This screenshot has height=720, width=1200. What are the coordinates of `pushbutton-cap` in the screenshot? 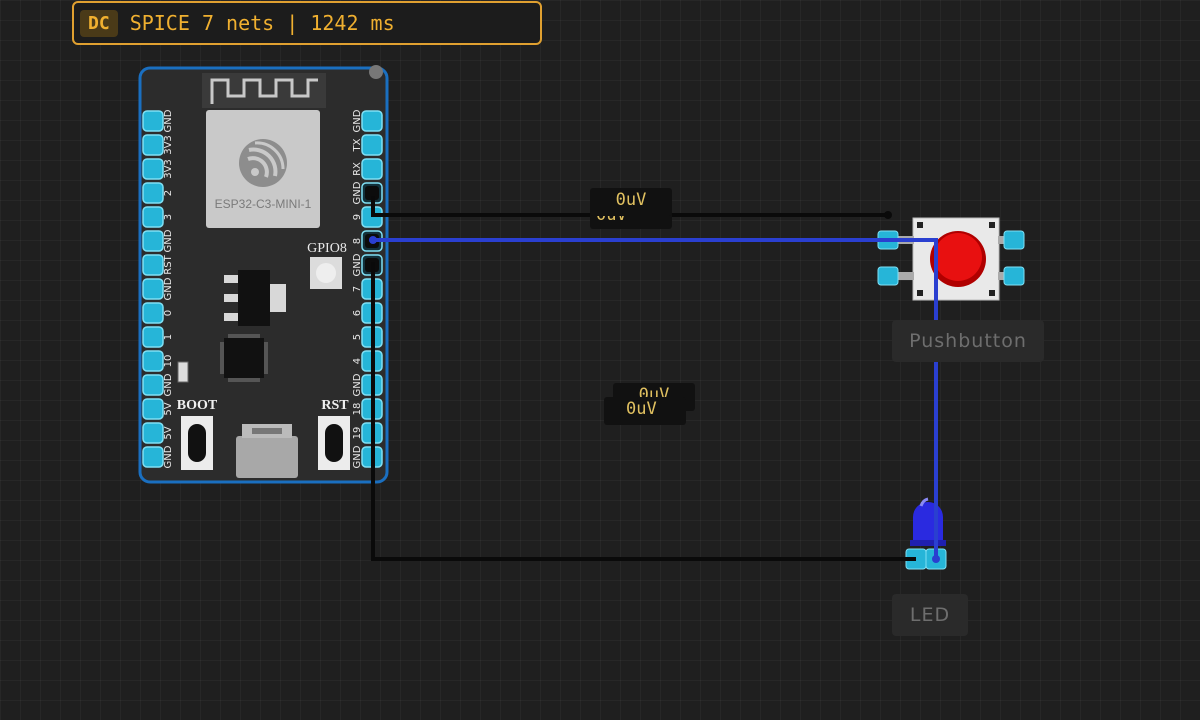 It's located at (958, 257).